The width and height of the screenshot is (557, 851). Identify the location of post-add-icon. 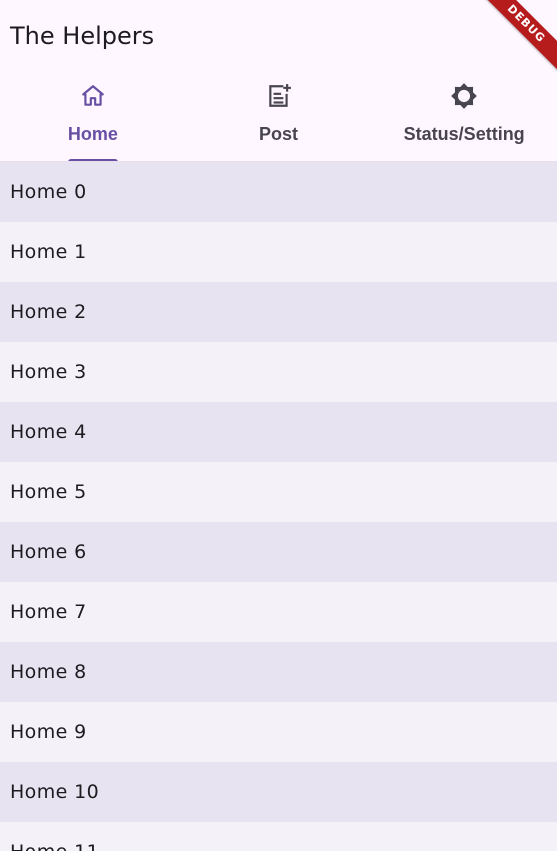
(279, 96).